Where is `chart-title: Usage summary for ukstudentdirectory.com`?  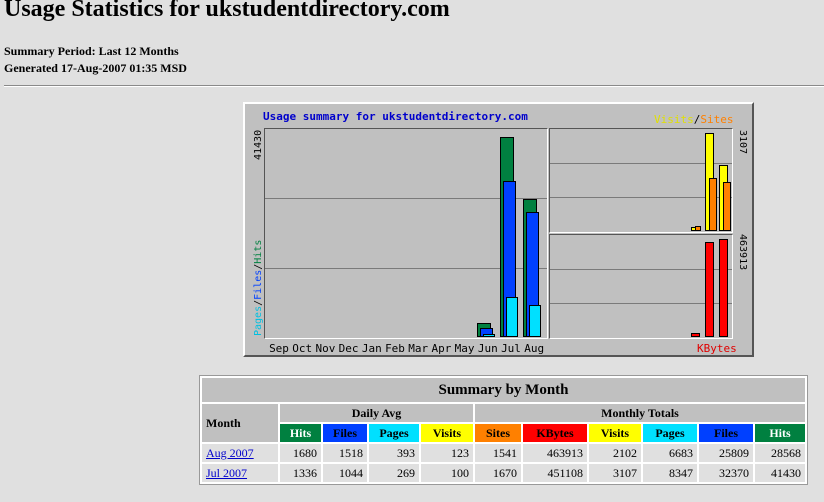 chart-title: Usage summary for ukstudentdirectory.com is located at coordinates (395, 116).